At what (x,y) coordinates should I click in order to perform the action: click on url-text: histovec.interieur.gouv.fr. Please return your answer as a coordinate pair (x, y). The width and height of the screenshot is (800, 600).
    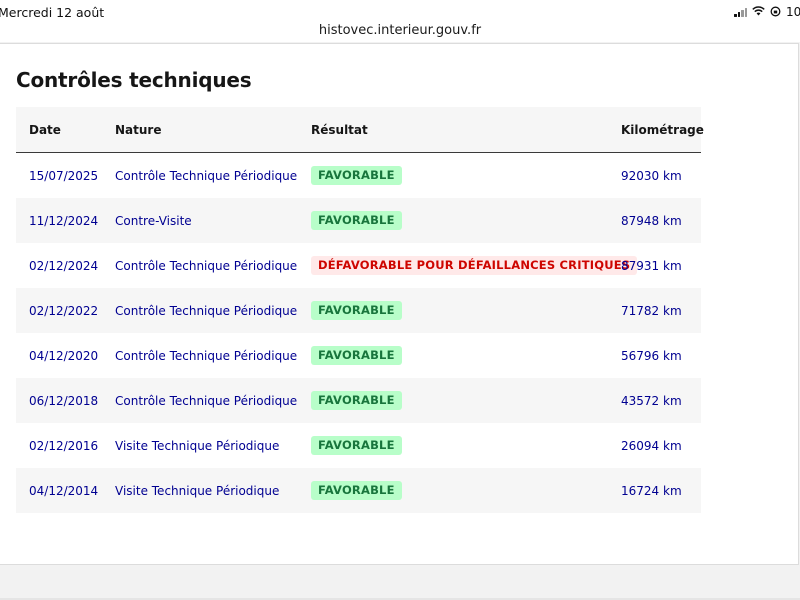
    Looking at the image, I should click on (400, 30).